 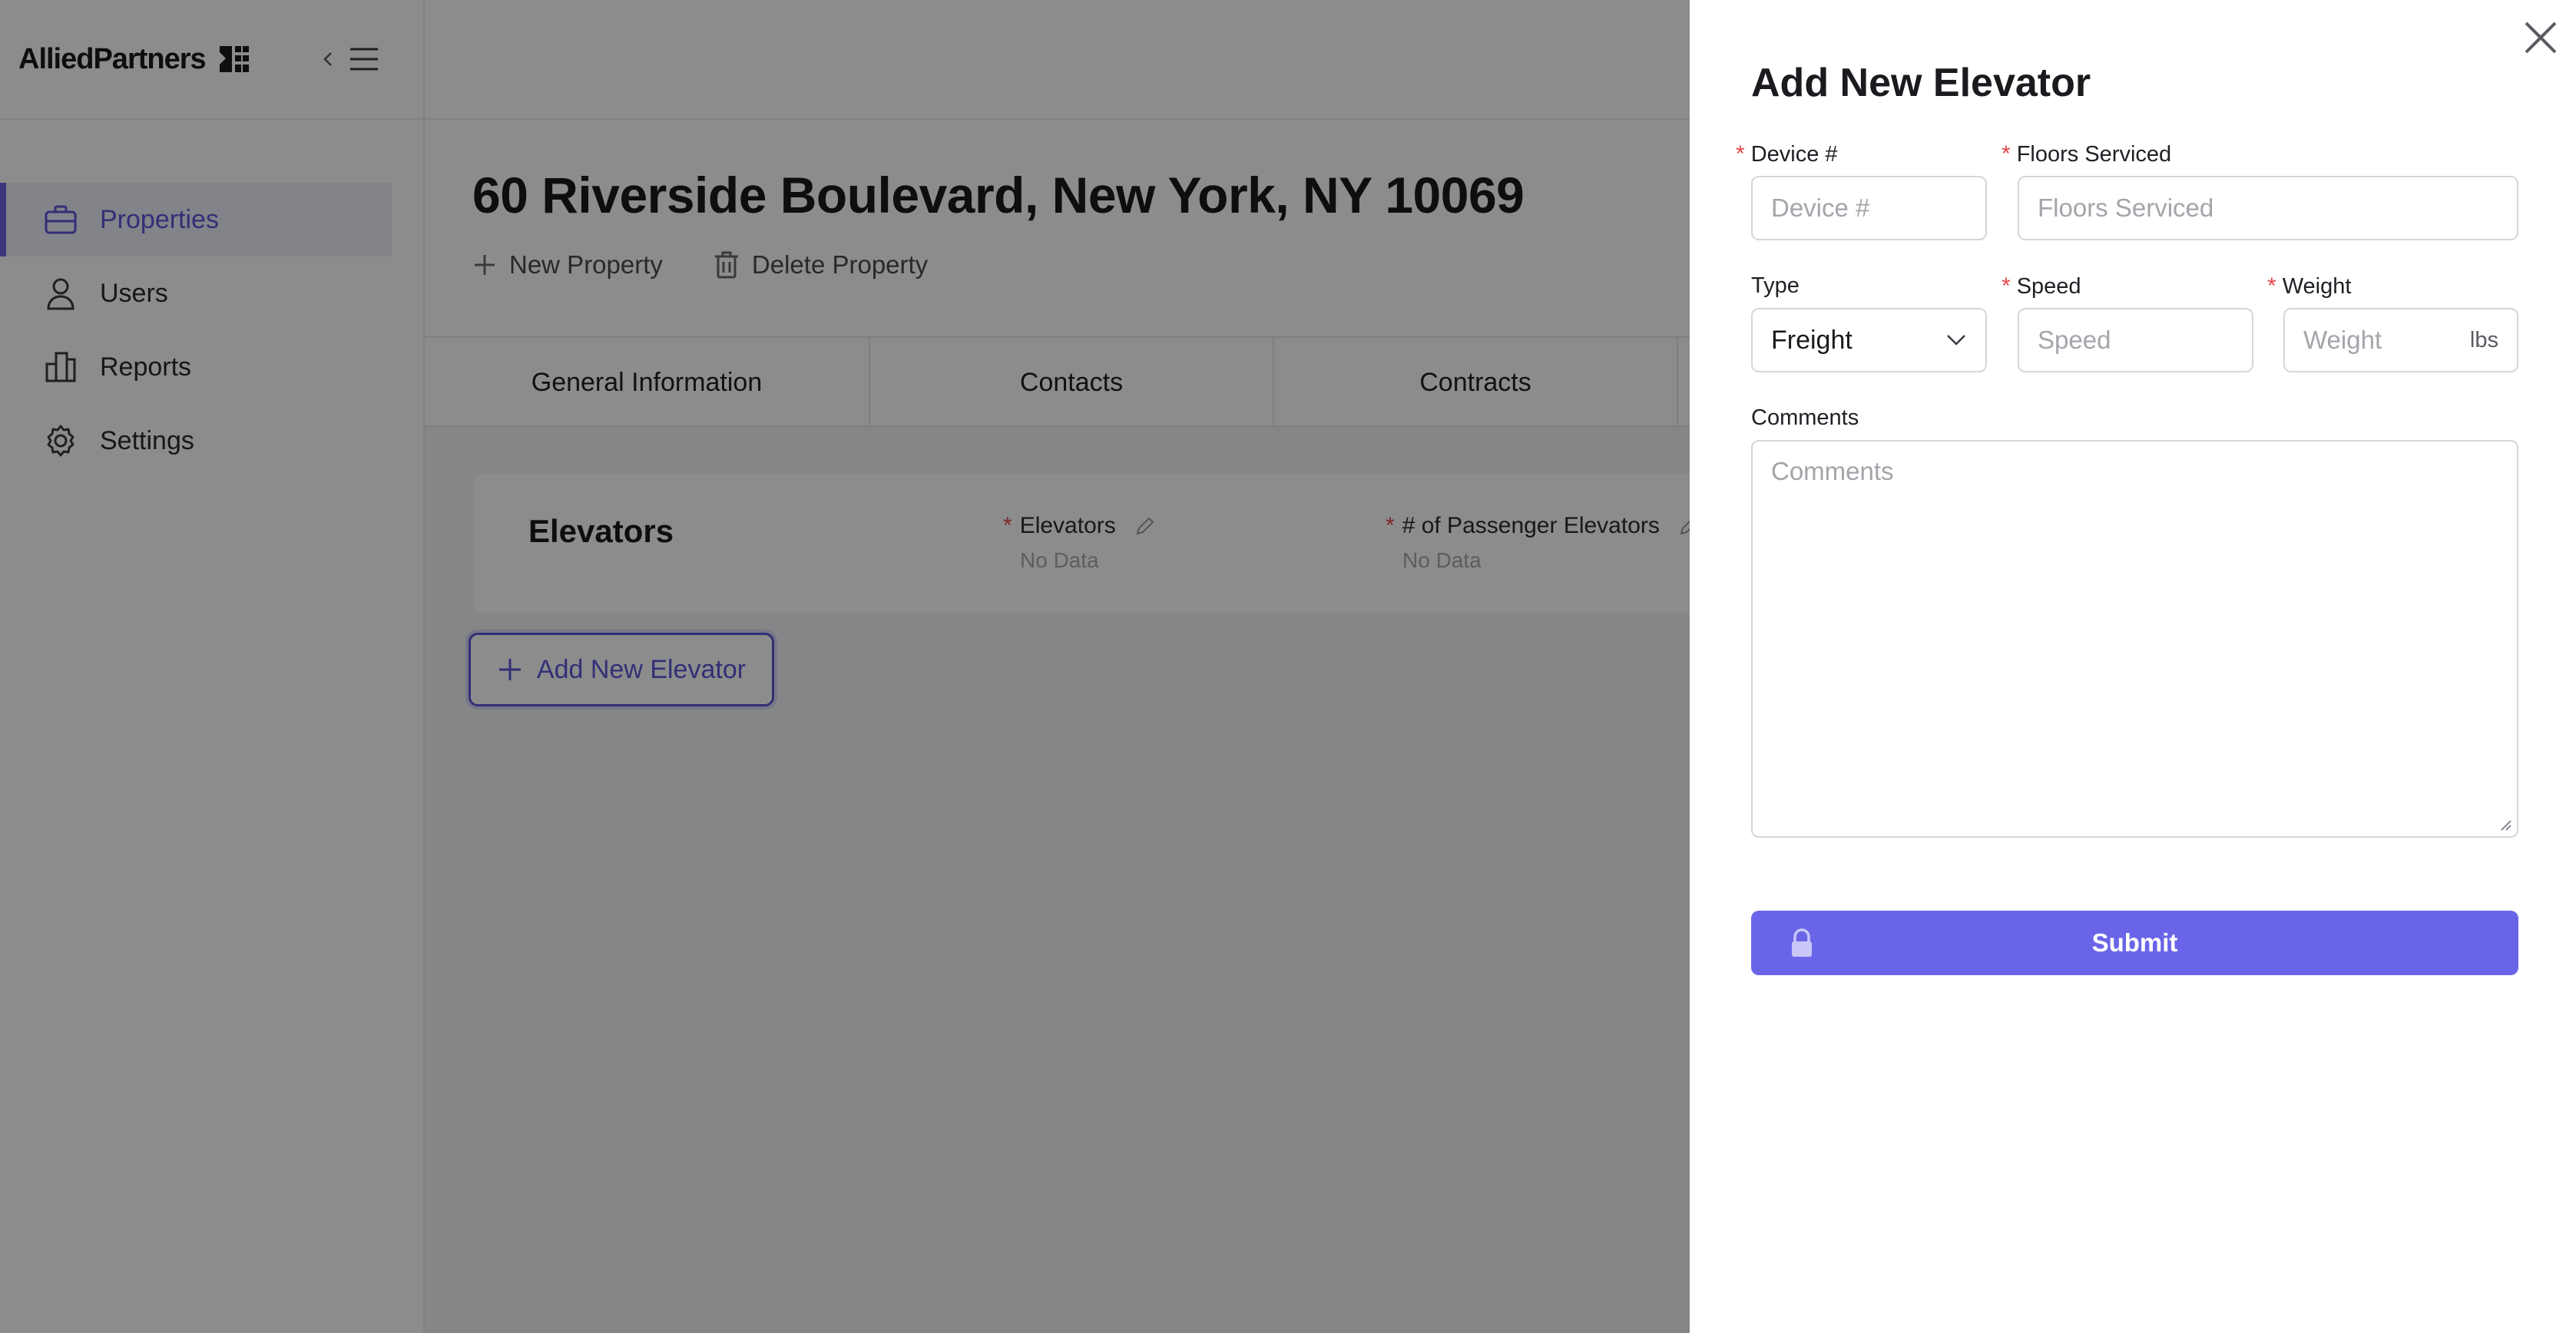 I want to click on submit-label: Submit, so click(x=2134, y=943).